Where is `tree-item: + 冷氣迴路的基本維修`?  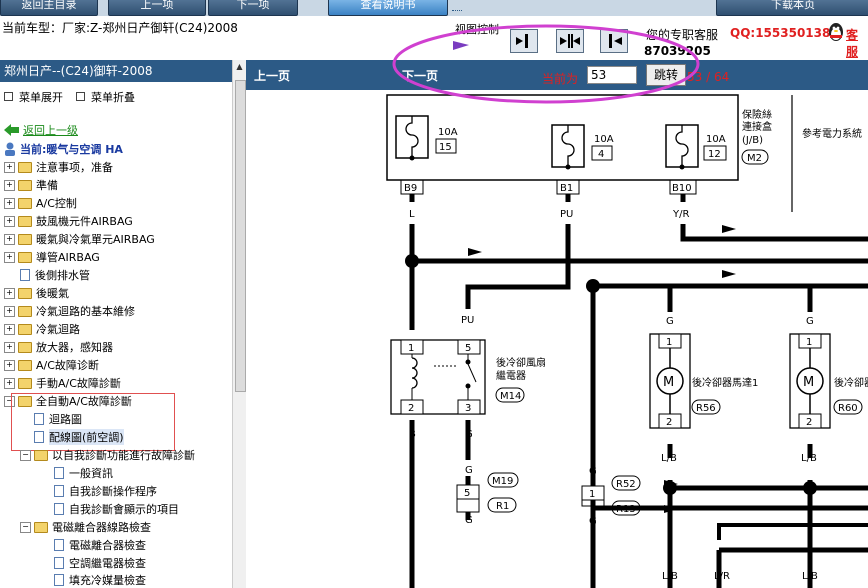 tree-item: + 冷氣迴路的基本維修 is located at coordinates (69, 311).